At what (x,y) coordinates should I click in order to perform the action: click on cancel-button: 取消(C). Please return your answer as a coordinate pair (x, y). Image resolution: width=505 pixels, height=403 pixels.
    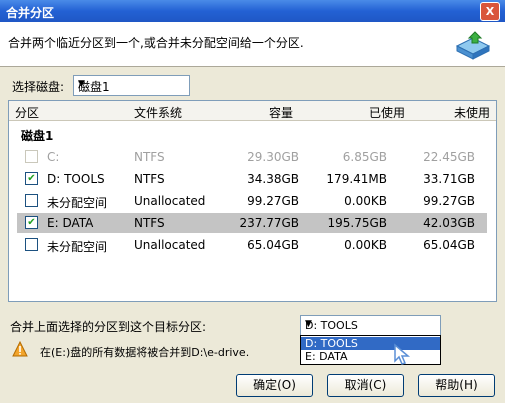
    Looking at the image, I should click on (365, 385).